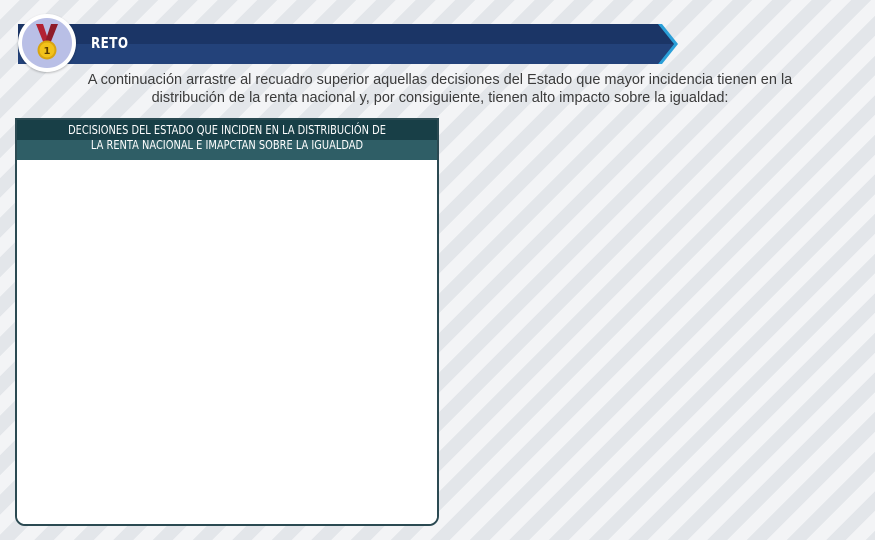 The image size is (875, 540). I want to click on header-banner: RETO, so click(348, 44).